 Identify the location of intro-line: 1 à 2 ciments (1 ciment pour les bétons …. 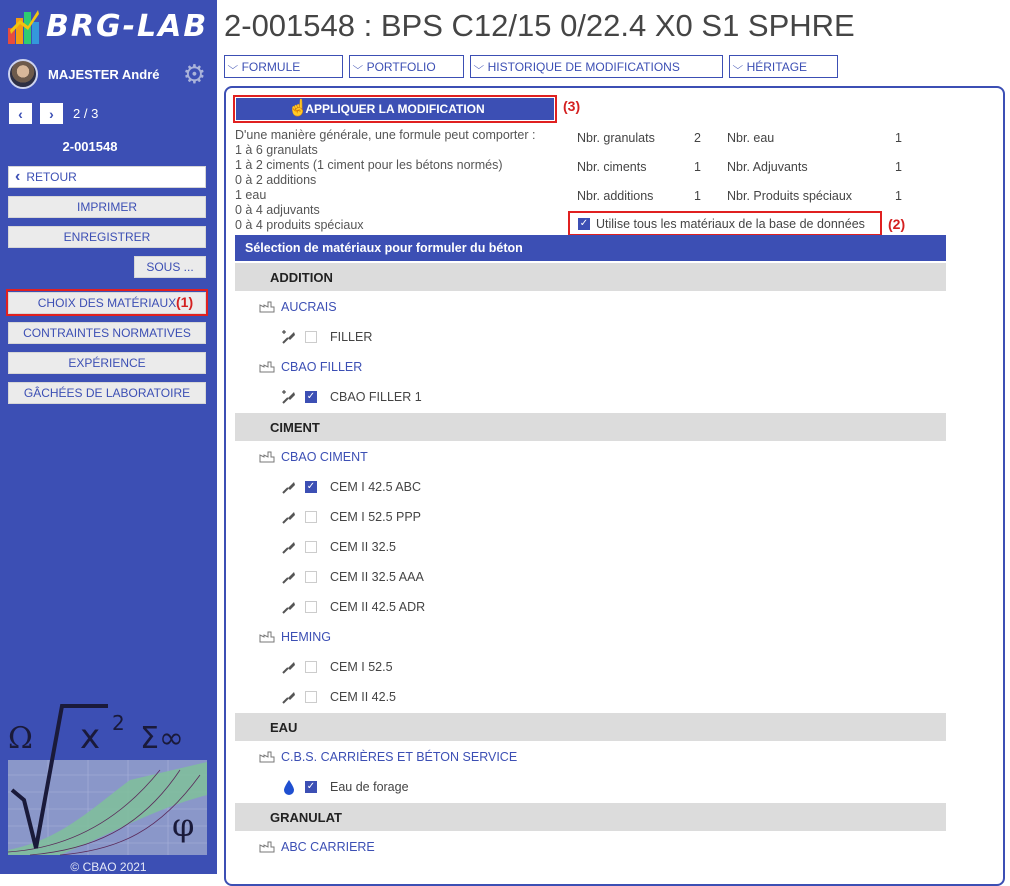
(369, 165).